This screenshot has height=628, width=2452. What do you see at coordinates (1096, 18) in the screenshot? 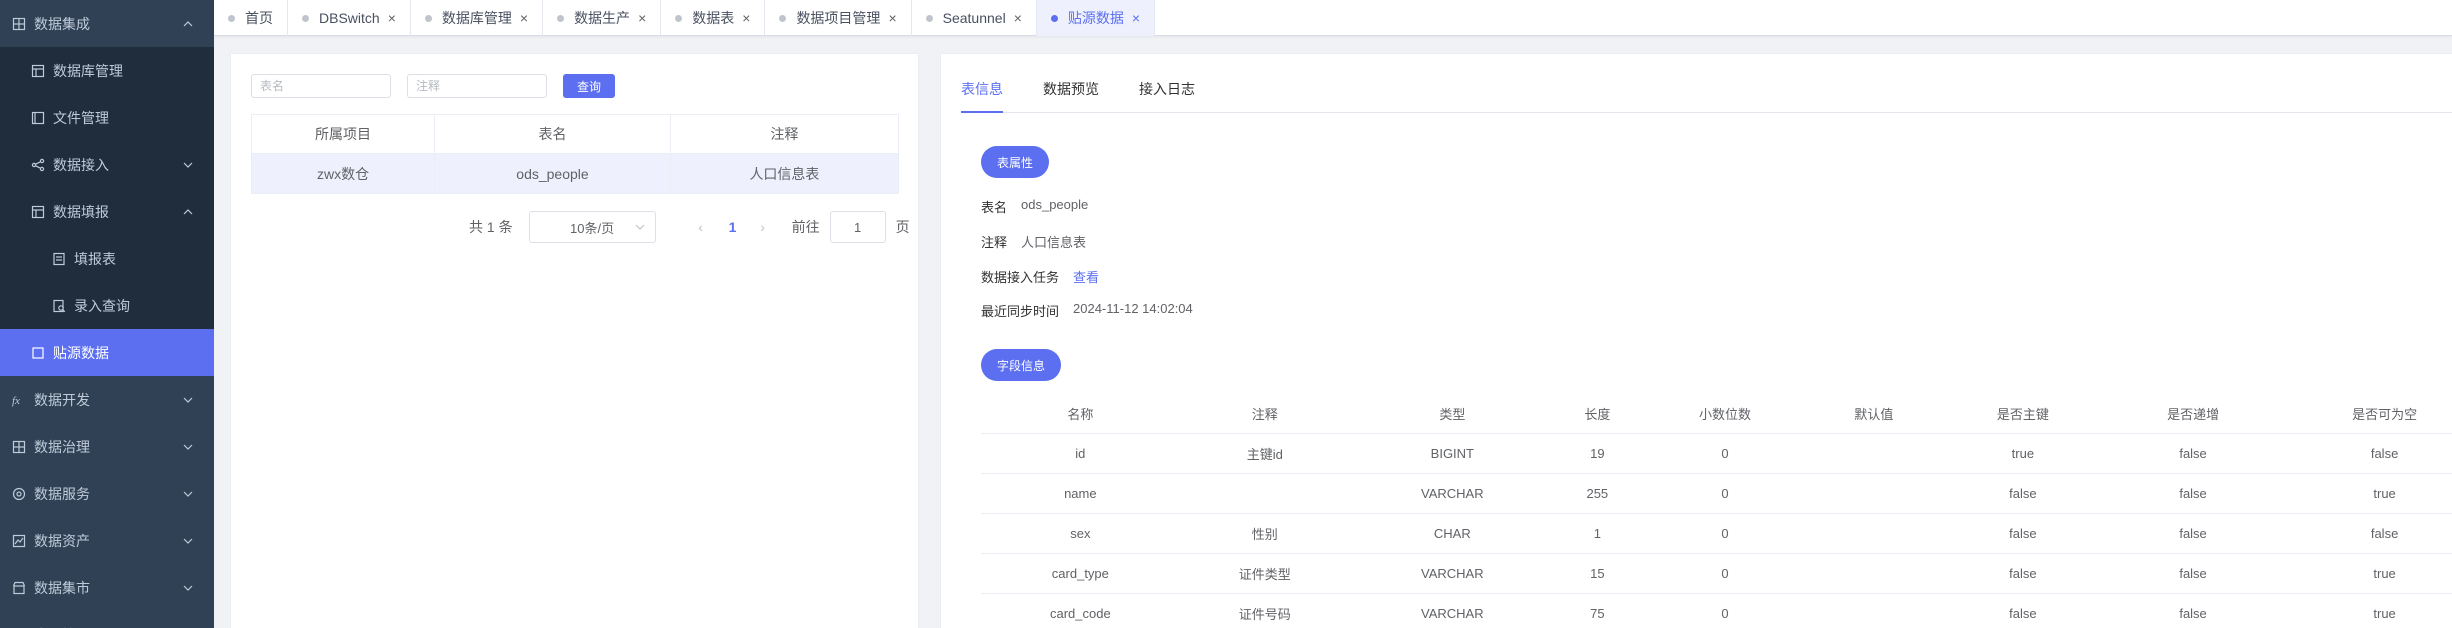
I see `tab-item: 贴源数据 ×` at bounding box center [1096, 18].